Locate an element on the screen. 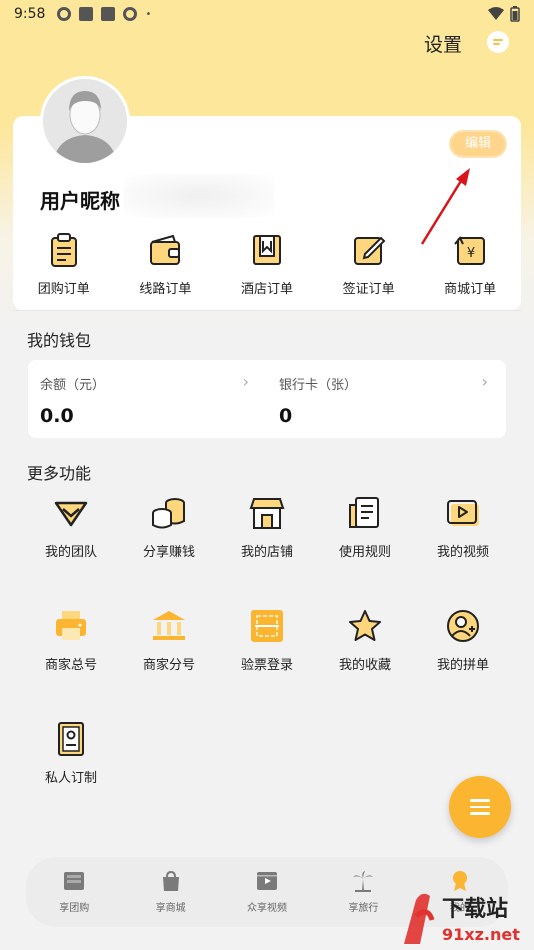  bank-card-label: 银行卡（张） is located at coordinates (318, 385).